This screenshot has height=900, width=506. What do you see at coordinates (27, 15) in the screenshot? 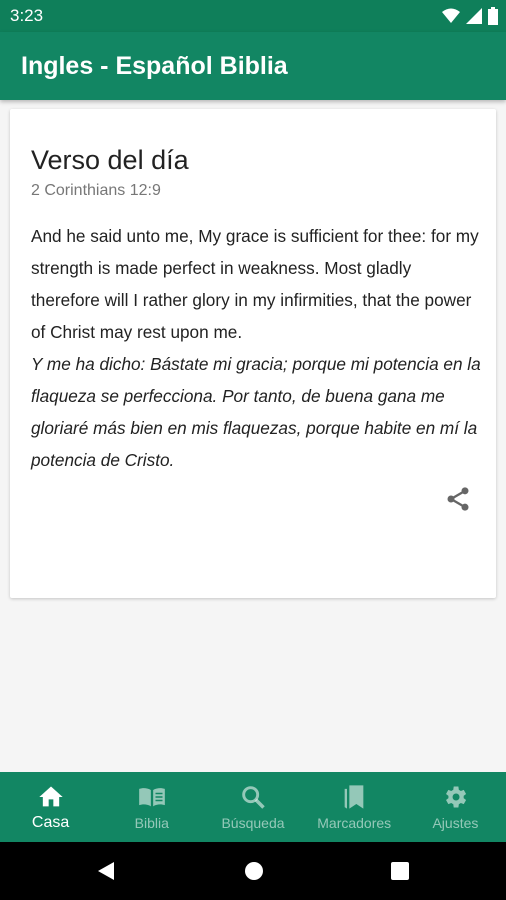
I see `status-time: 3:23` at bounding box center [27, 15].